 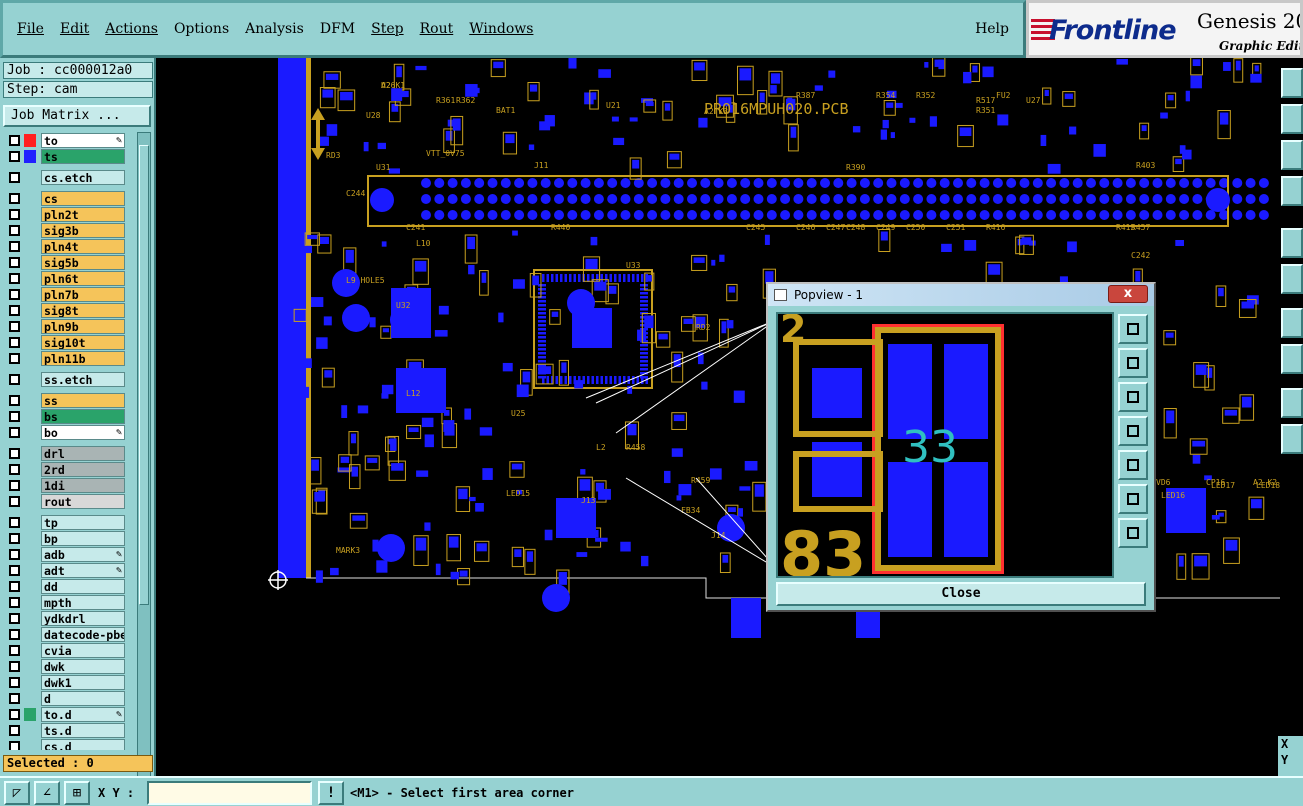 I want to click on layer-row-rout: rout, so click(x=68, y=501).